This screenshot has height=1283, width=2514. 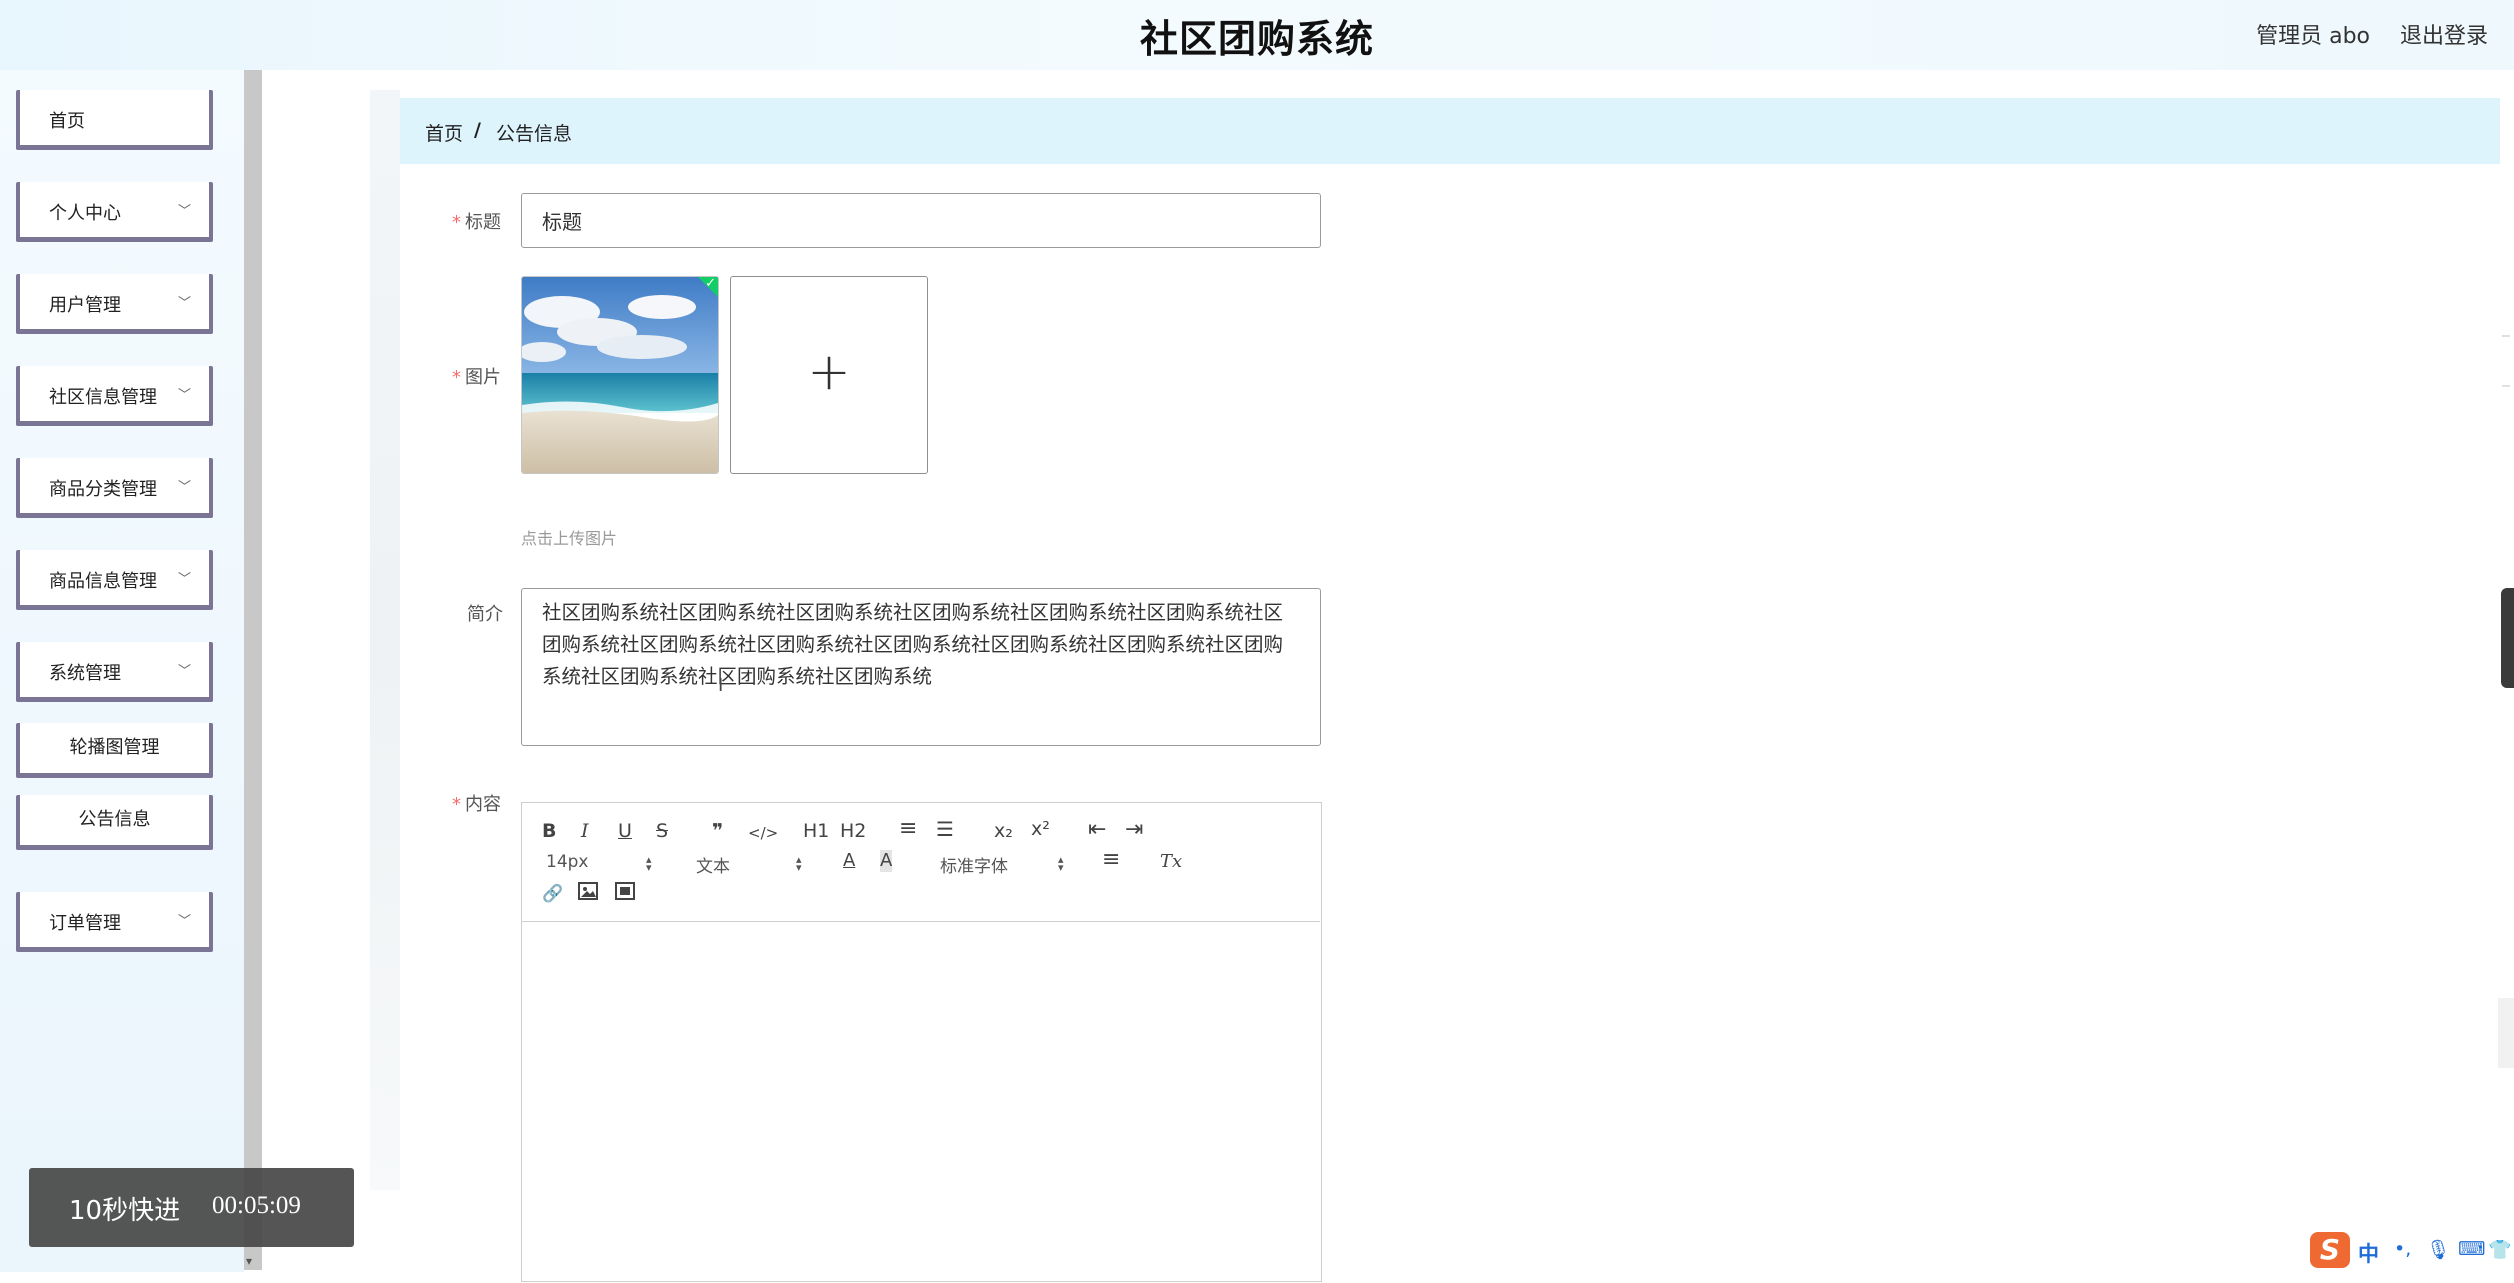 I want to click on sidebar-item-user-management: 用户管理 ﹀, so click(x=114, y=304).